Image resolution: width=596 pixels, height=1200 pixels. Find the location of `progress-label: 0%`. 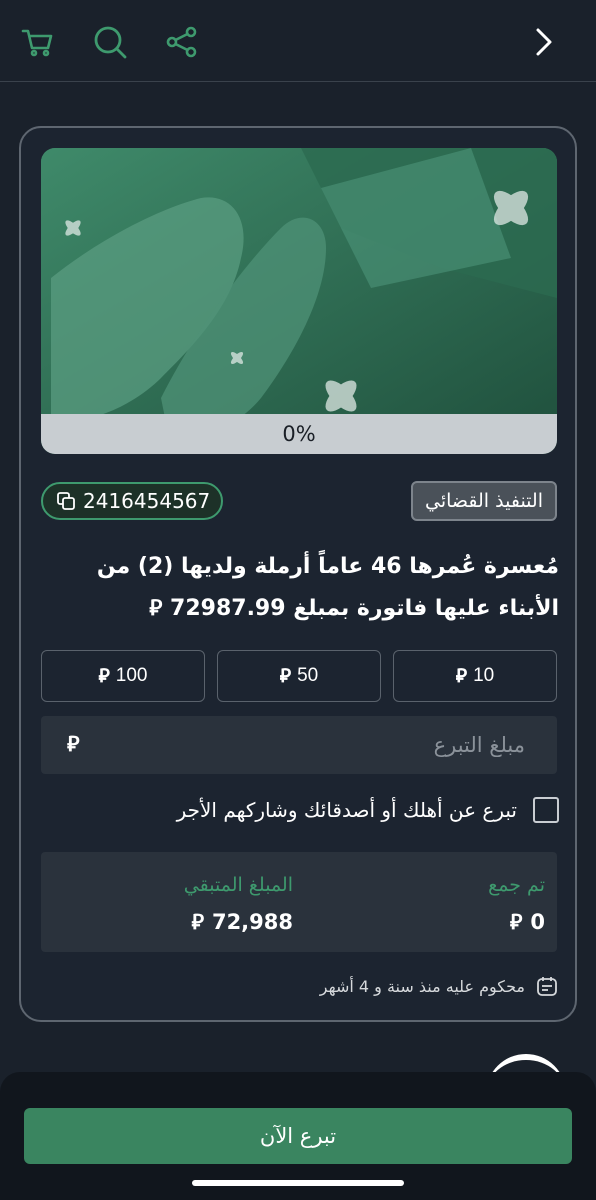

progress-label: 0% is located at coordinates (299, 434).